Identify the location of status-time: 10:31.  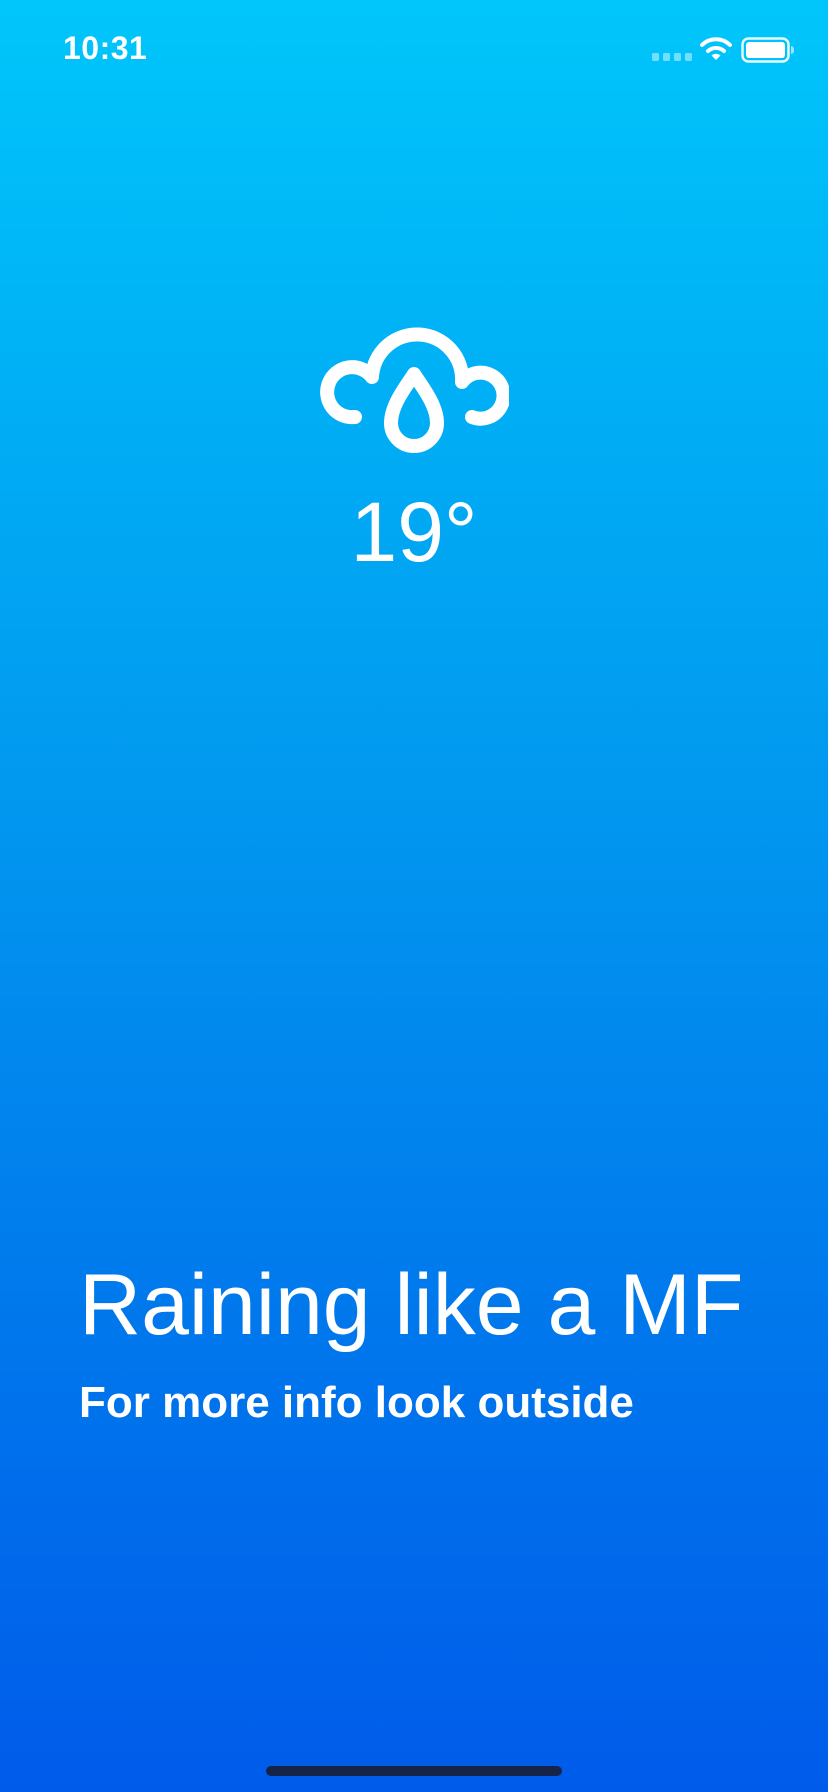
(105, 48).